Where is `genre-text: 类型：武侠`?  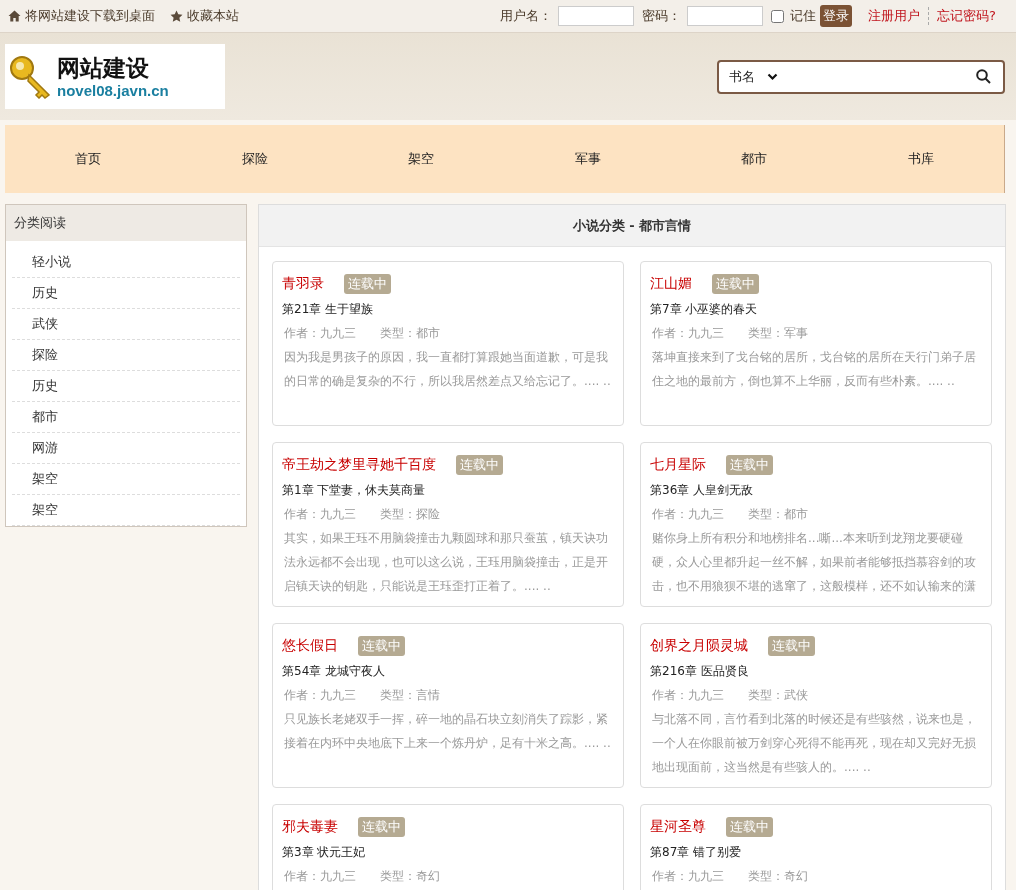 genre-text: 类型：武侠 is located at coordinates (778, 695).